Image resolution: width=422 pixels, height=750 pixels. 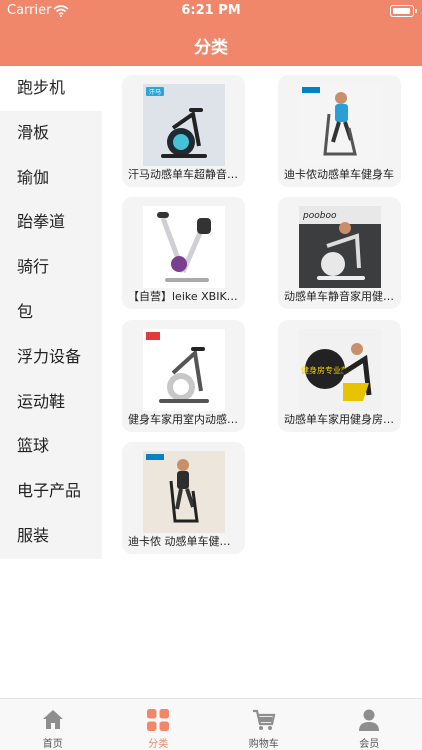 I want to click on product-name: 动感单车静音家用健身车, so click(x=339, y=296).